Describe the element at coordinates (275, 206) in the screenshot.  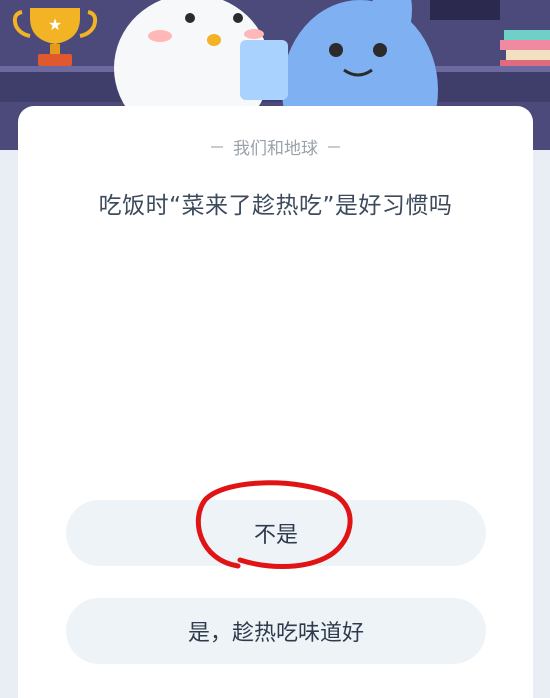
I see `quiz-question: 吃饭时“菜来了趁热吃”是好习惯吗` at that location.